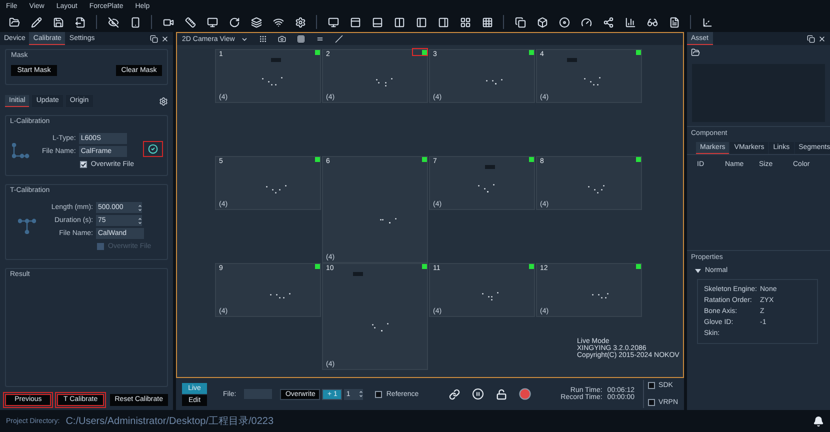 The image size is (830, 432). Describe the element at coordinates (300, 39) in the screenshot. I see `grid-icon` at that location.